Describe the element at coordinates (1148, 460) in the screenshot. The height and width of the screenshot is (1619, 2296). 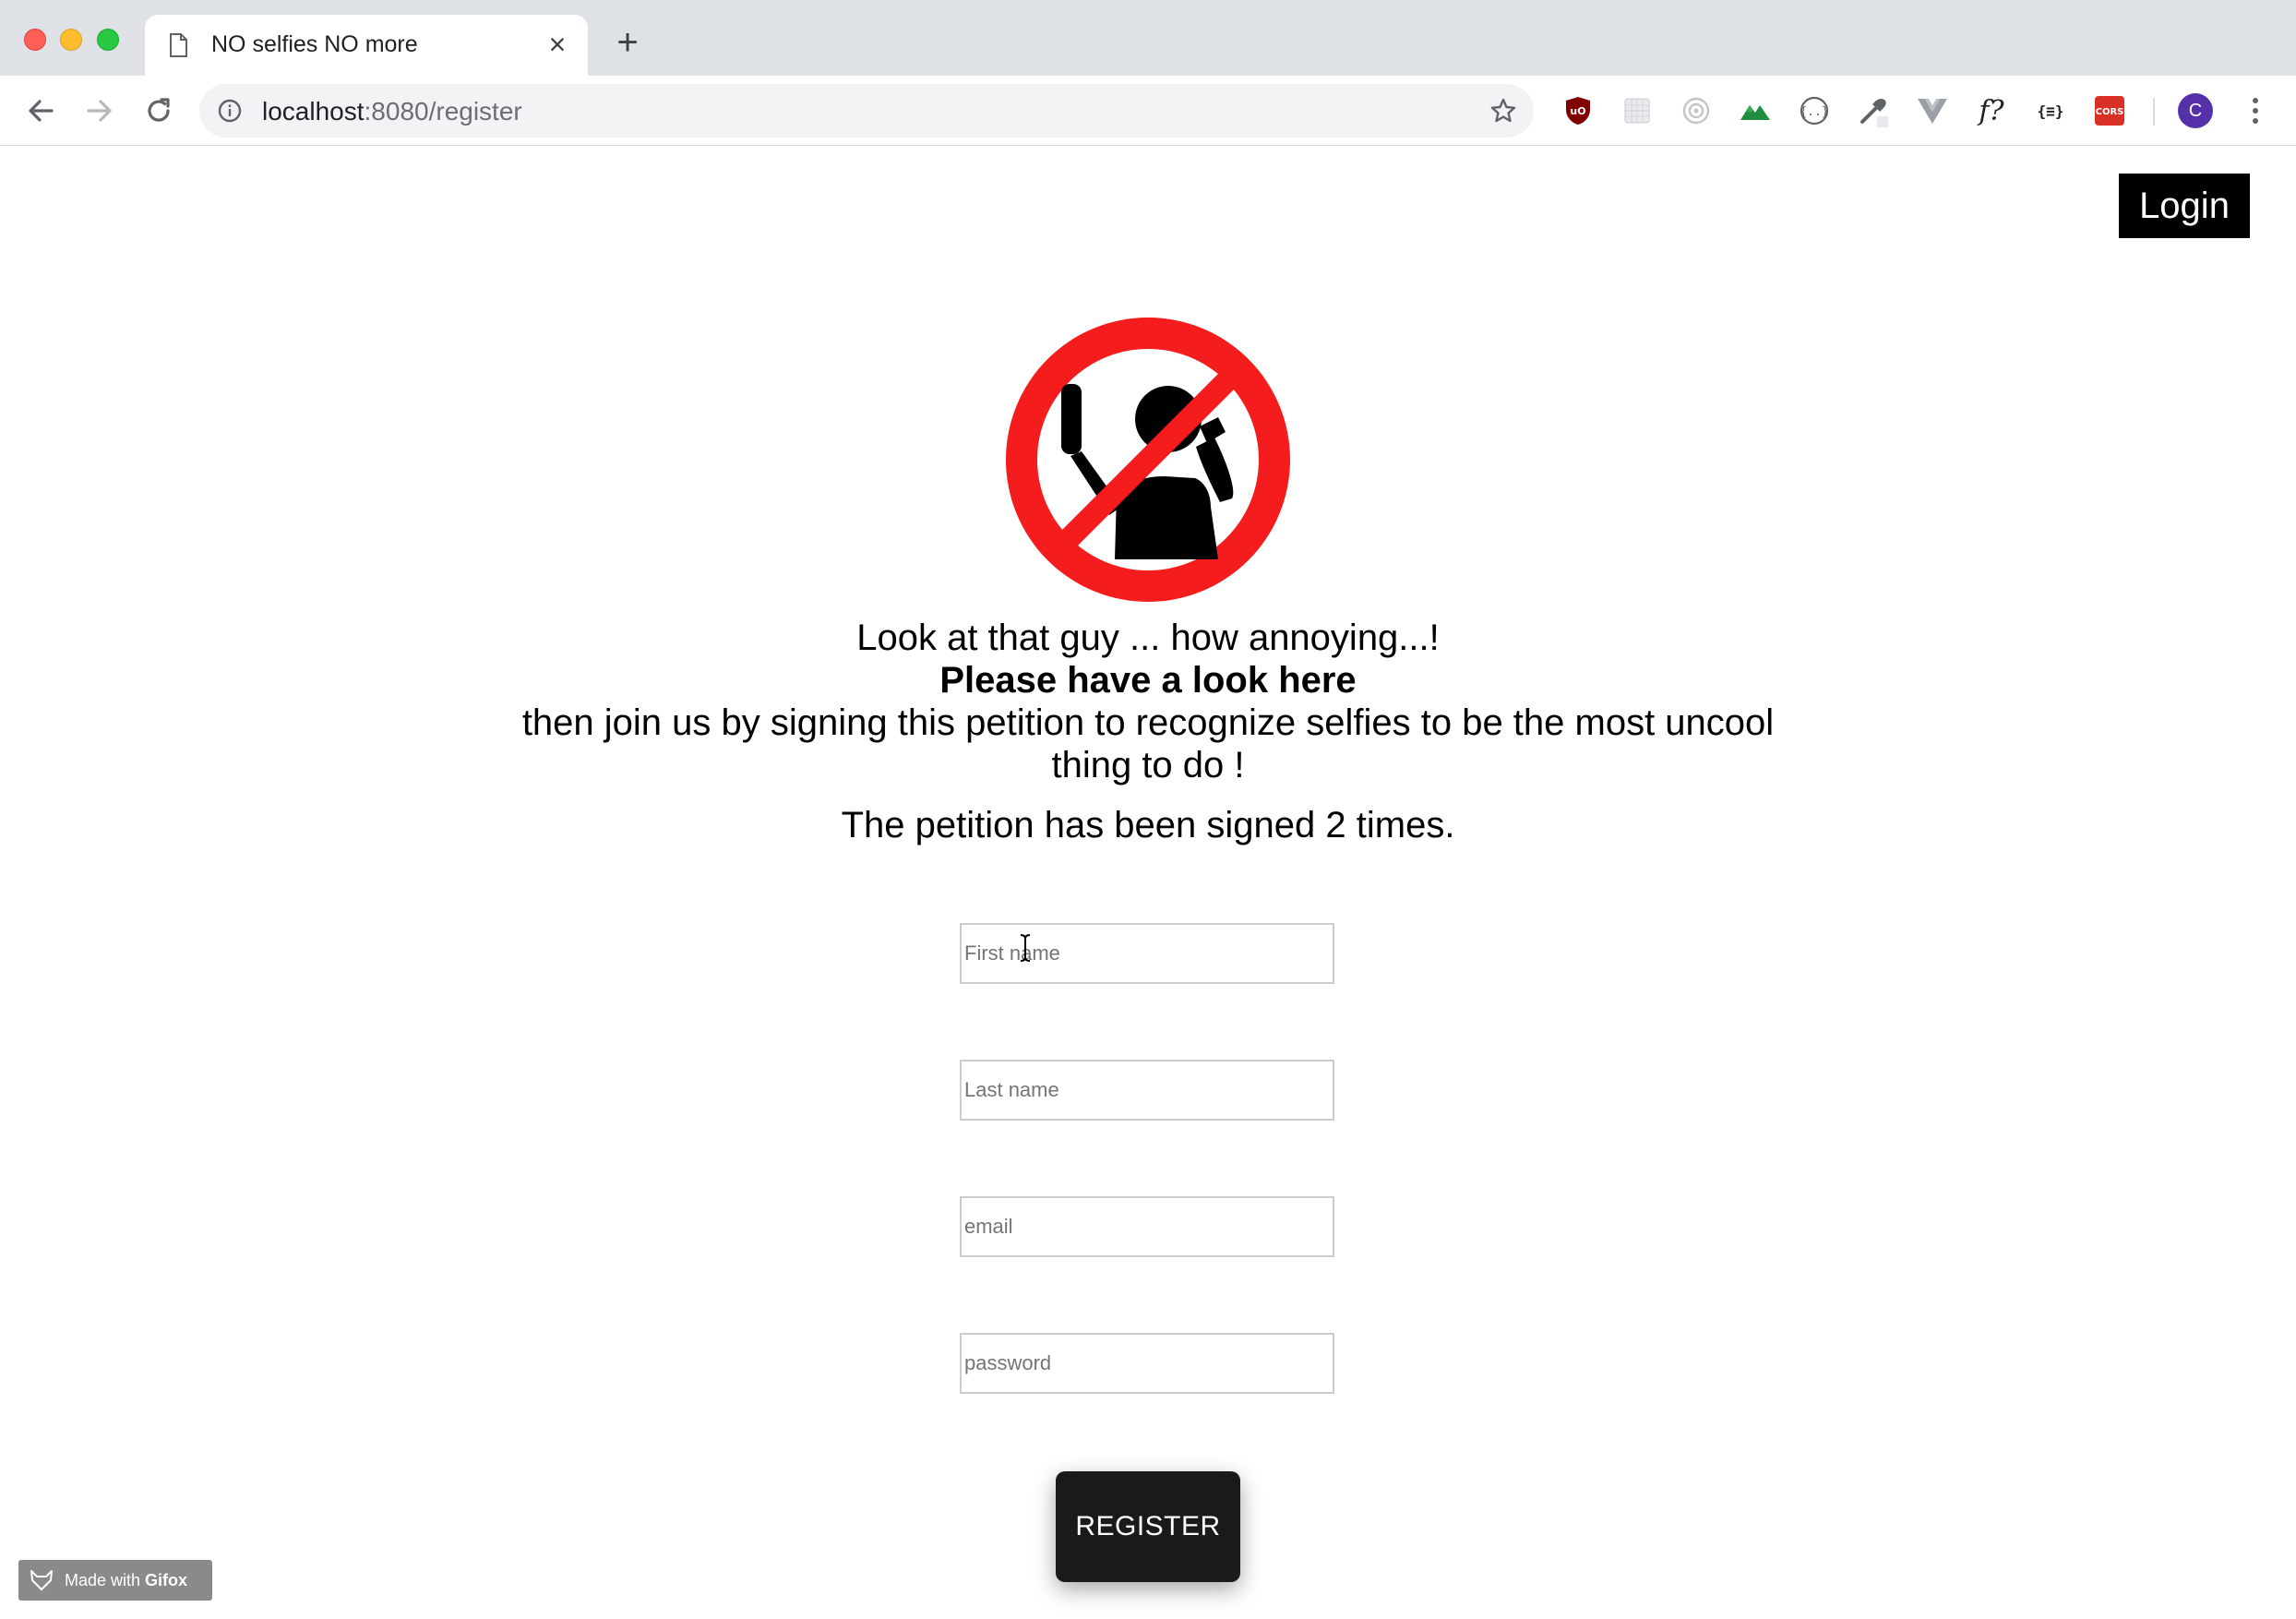
I see `no-selfie-icon` at that location.